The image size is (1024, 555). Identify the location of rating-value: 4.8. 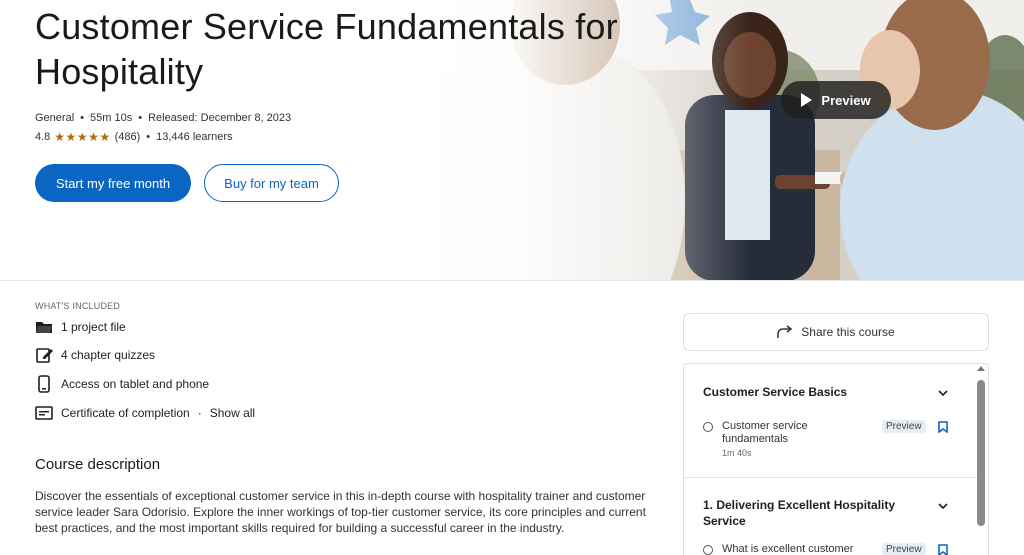
(43, 137).